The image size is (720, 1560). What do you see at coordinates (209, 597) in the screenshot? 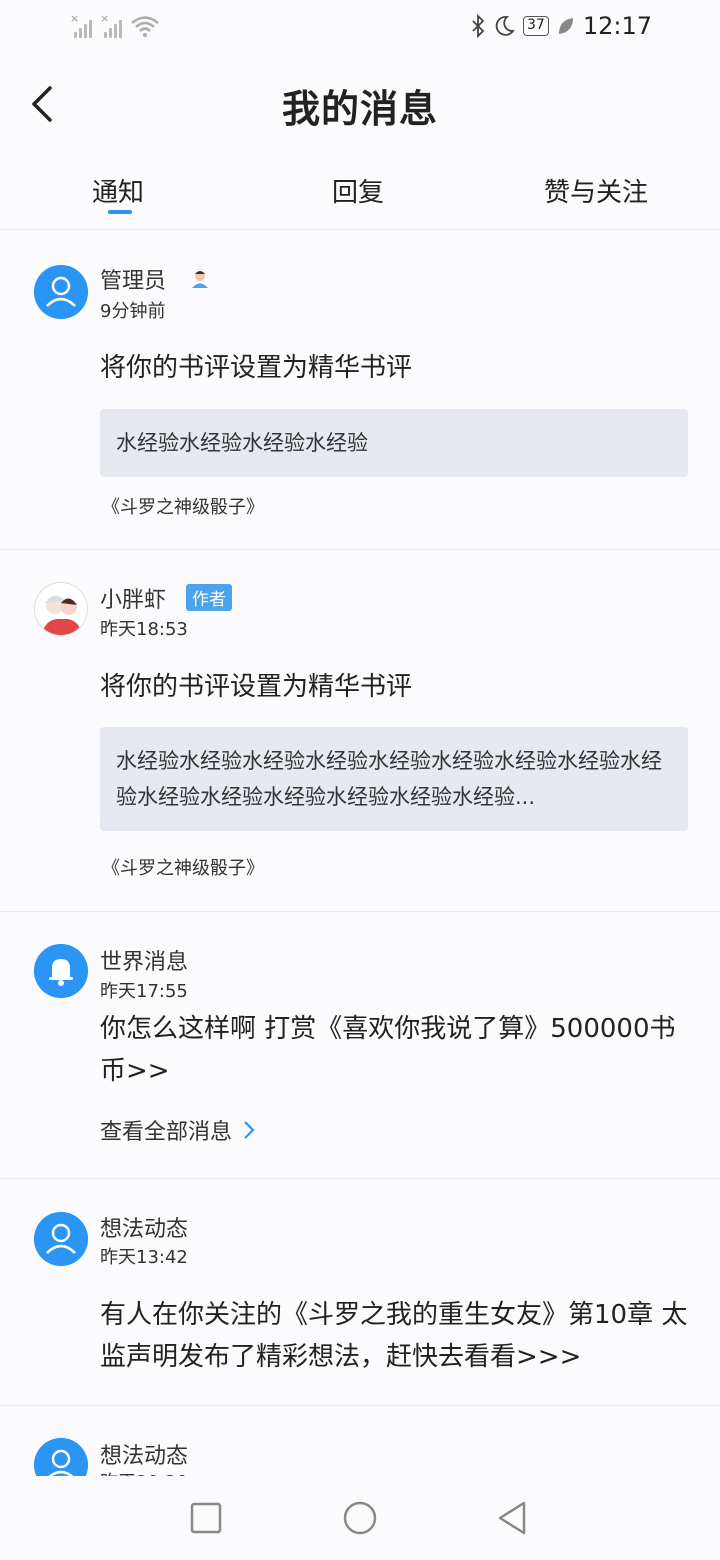
I see `author-badge: 作者` at bounding box center [209, 597].